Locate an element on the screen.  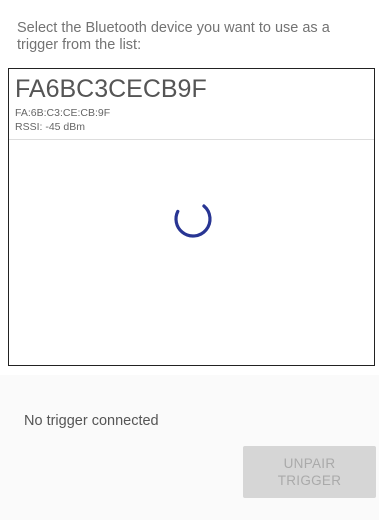
device-address: FA:6B:C3:CE:CB:9F is located at coordinates (63, 113).